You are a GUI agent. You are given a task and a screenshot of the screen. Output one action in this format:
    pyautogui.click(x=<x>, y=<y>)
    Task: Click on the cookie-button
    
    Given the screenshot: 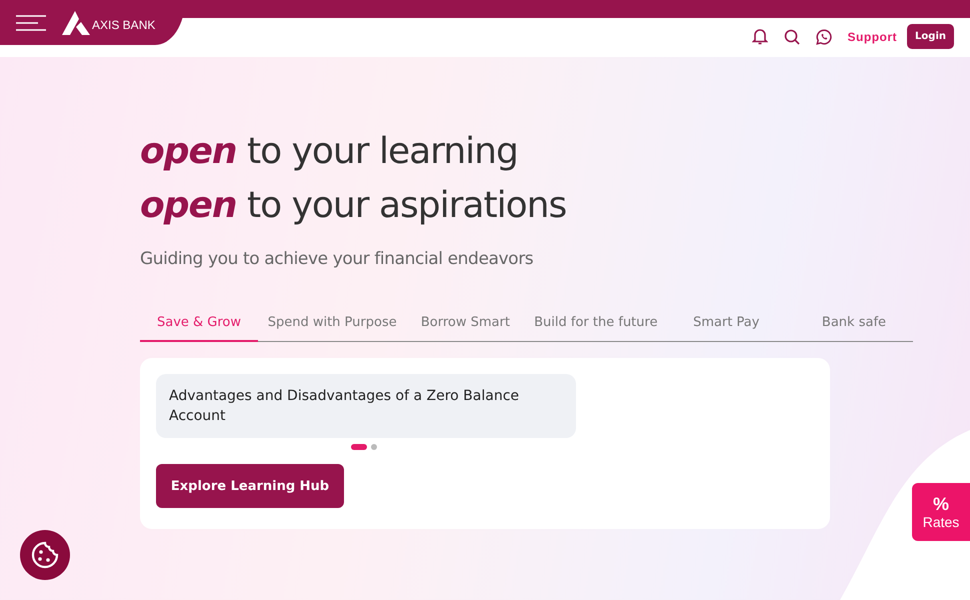 What is the action you would take?
    pyautogui.click(x=45, y=555)
    